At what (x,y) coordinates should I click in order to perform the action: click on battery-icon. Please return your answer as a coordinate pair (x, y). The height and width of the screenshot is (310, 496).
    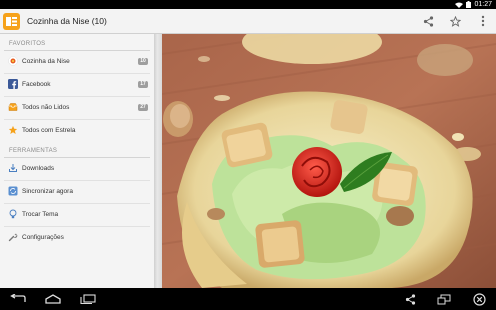
    Looking at the image, I should click on (469, 4).